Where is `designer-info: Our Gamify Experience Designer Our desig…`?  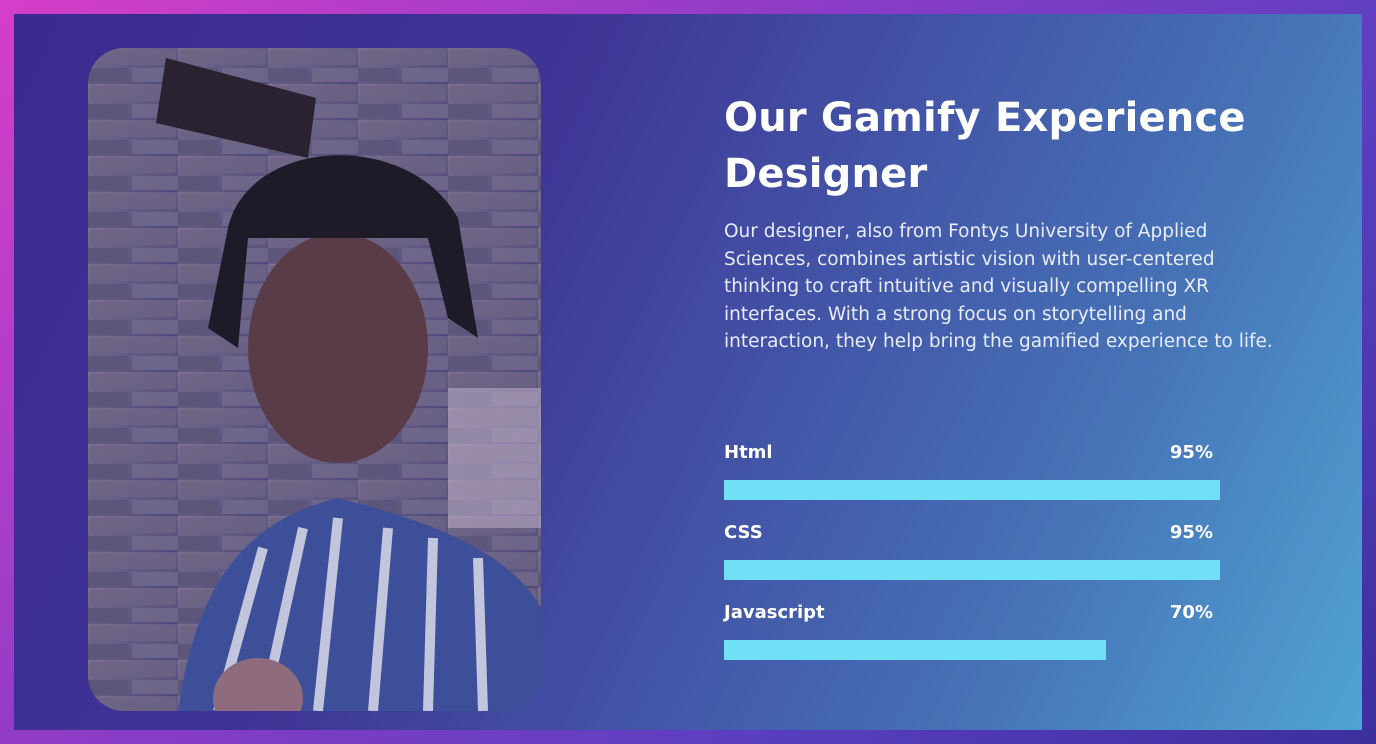 designer-info: Our Gamify Experience Designer Our desig… is located at coordinates (1004, 223).